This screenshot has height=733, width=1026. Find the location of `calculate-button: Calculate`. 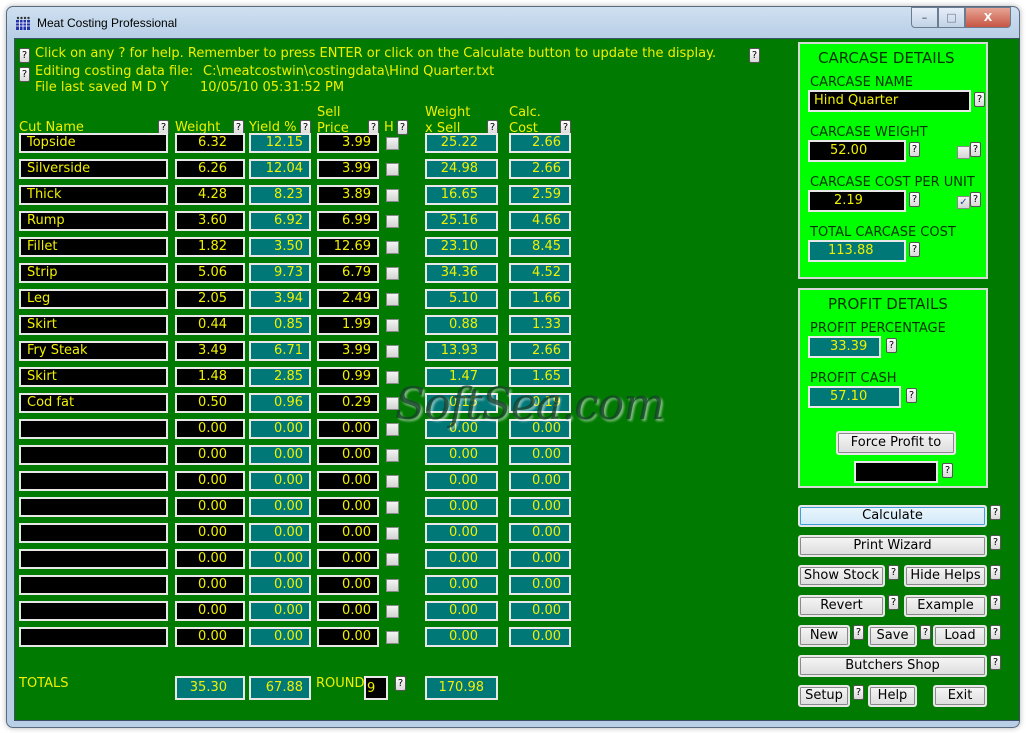

calculate-button: Calculate is located at coordinates (892, 516).